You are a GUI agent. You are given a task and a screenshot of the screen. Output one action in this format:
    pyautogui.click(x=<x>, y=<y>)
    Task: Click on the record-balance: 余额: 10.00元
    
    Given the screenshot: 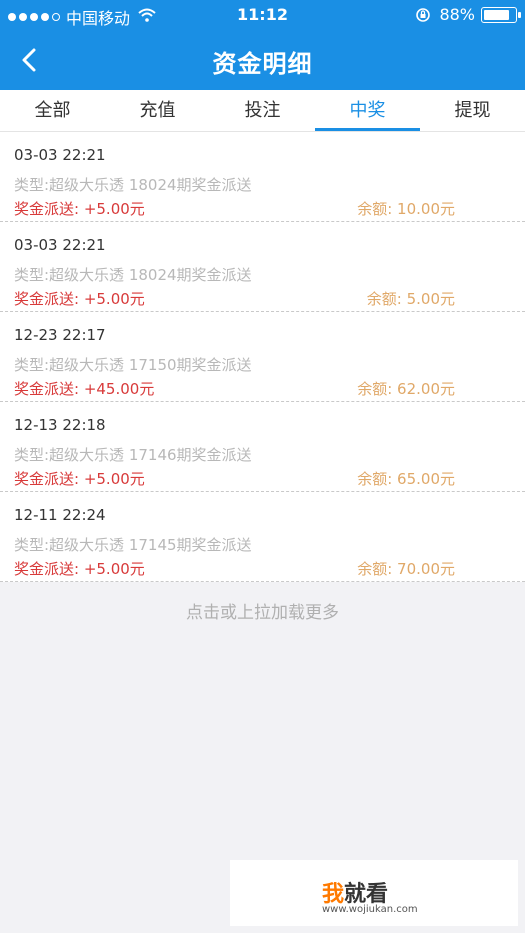 What is the action you would take?
    pyautogui.click(x=406, y=209)
    